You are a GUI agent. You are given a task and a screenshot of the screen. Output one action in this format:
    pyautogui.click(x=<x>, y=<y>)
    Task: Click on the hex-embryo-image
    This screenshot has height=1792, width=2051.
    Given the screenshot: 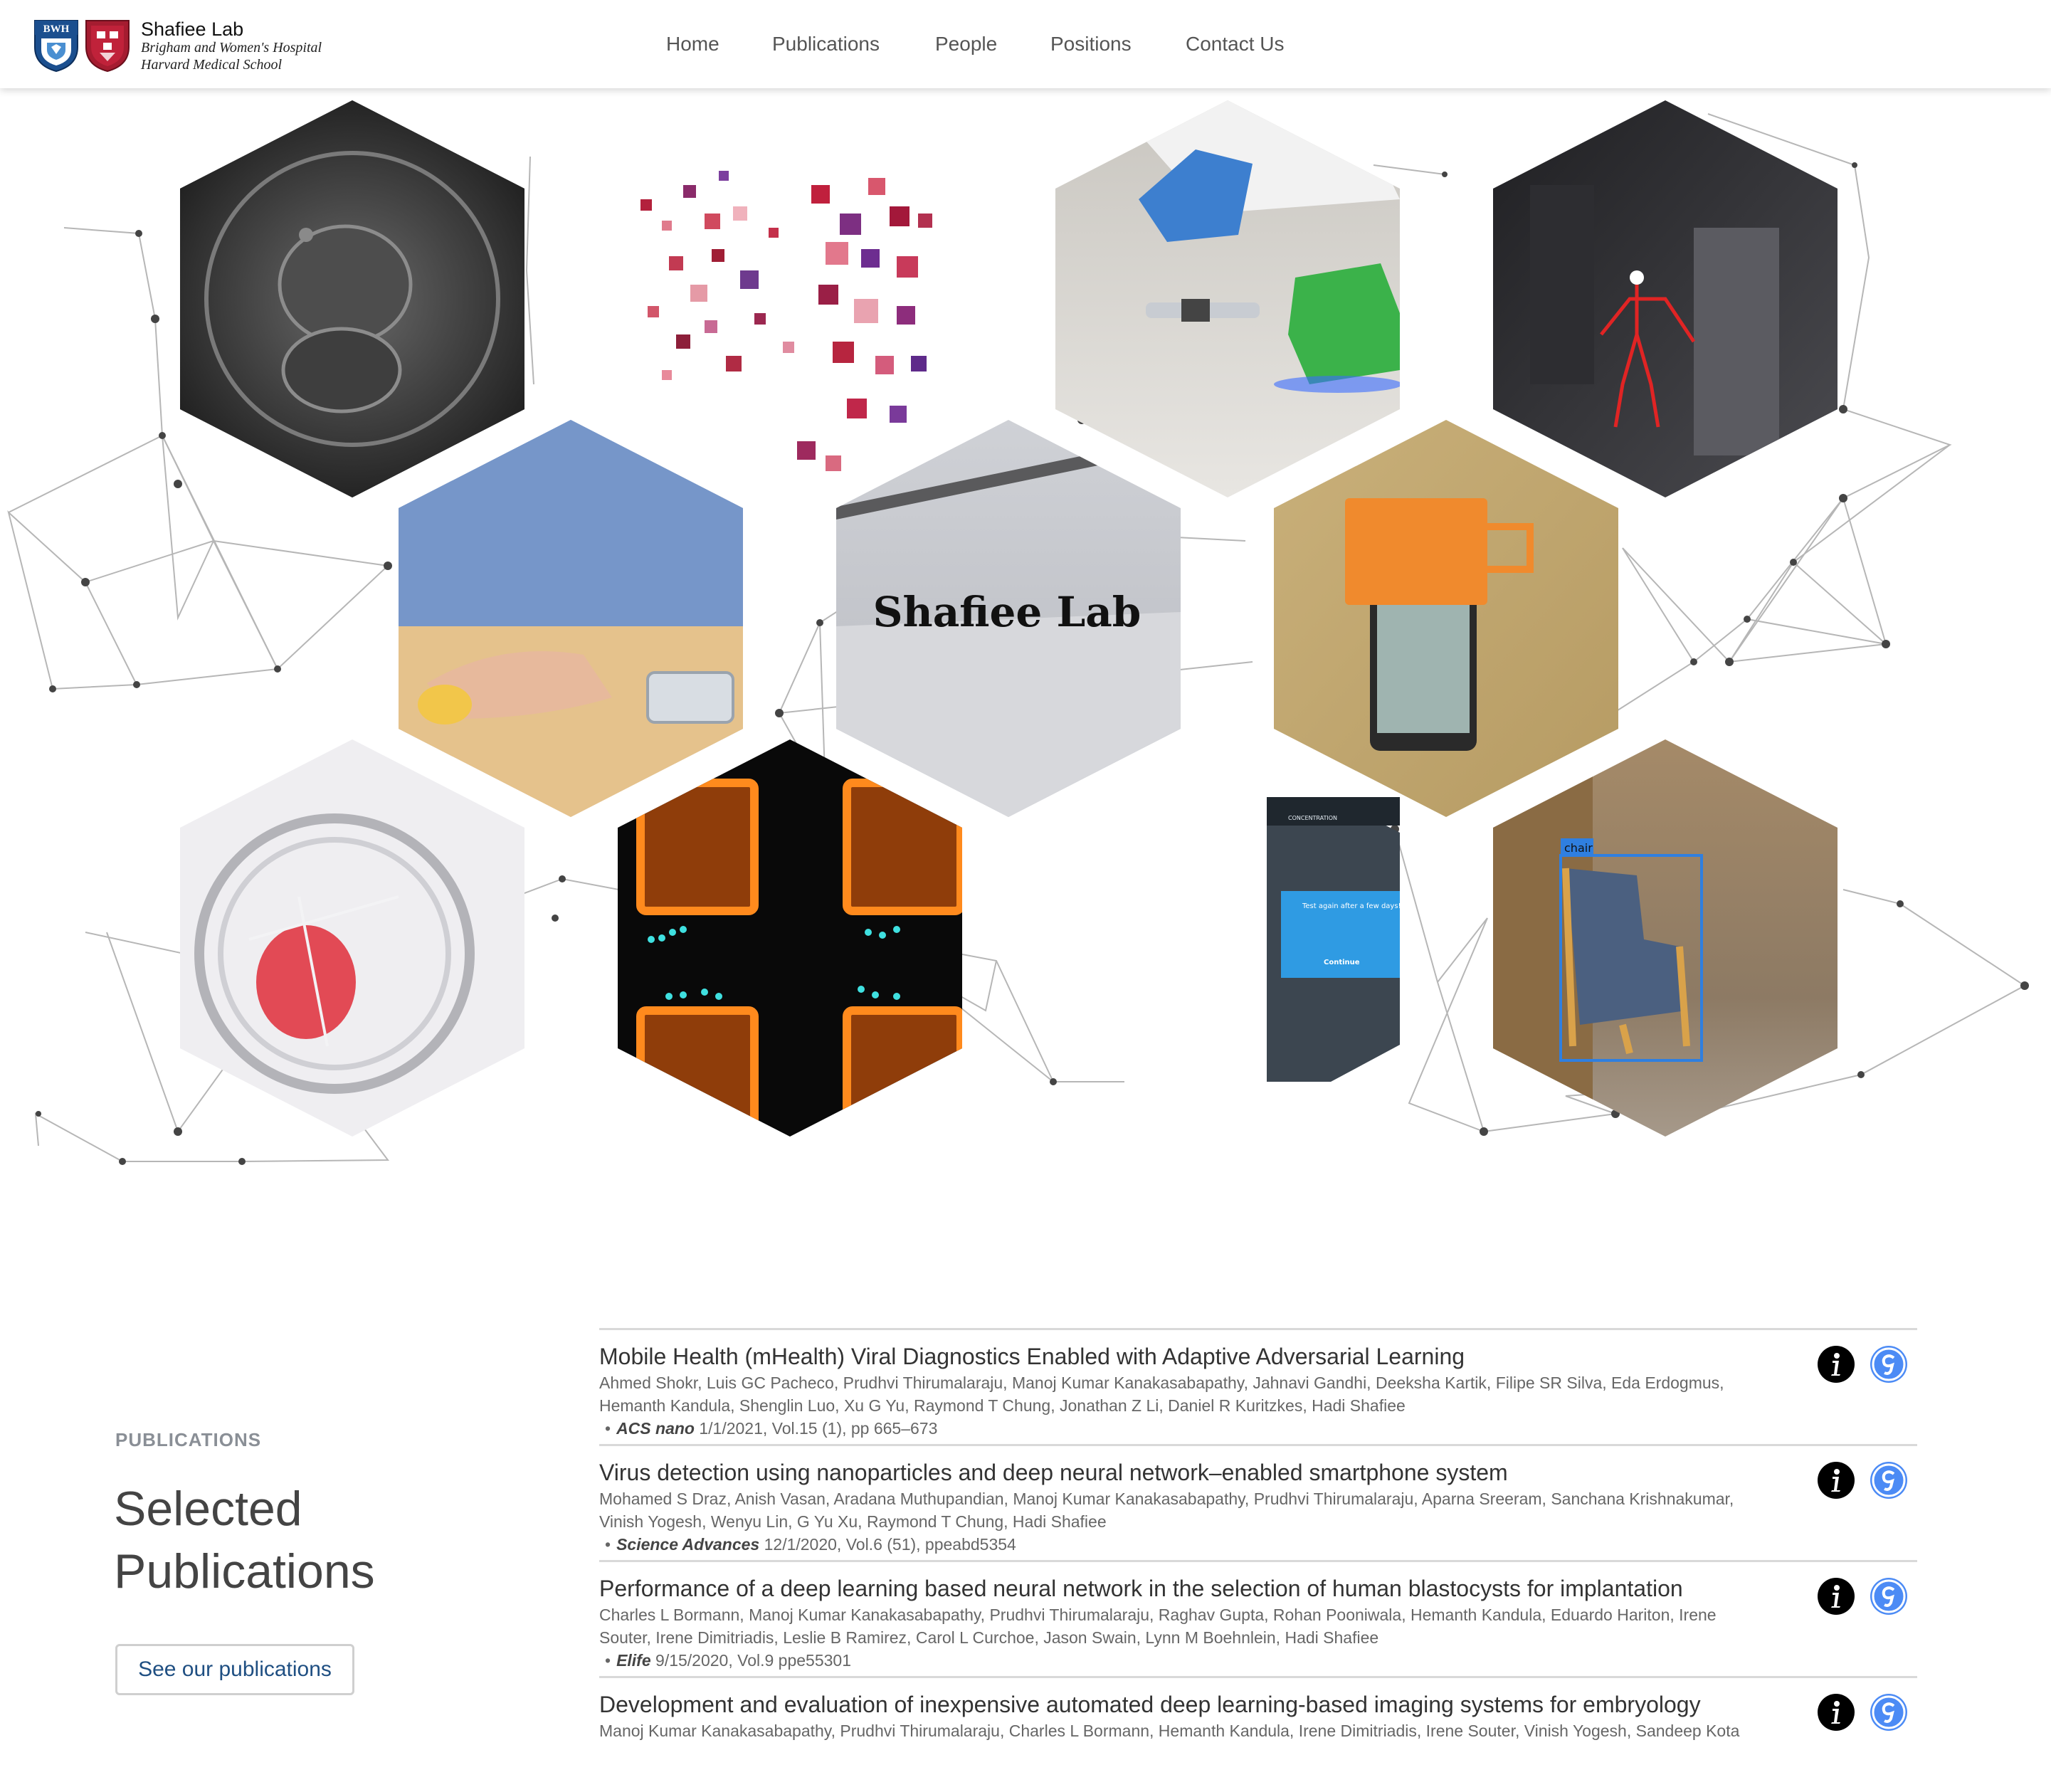 What is the action you would take?
    pyautogui.click(x=352, y=298)
    